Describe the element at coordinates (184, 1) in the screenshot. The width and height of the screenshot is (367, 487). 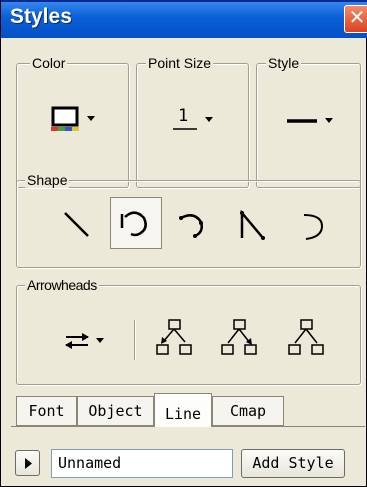
I see `title-bar-edge` at that location.